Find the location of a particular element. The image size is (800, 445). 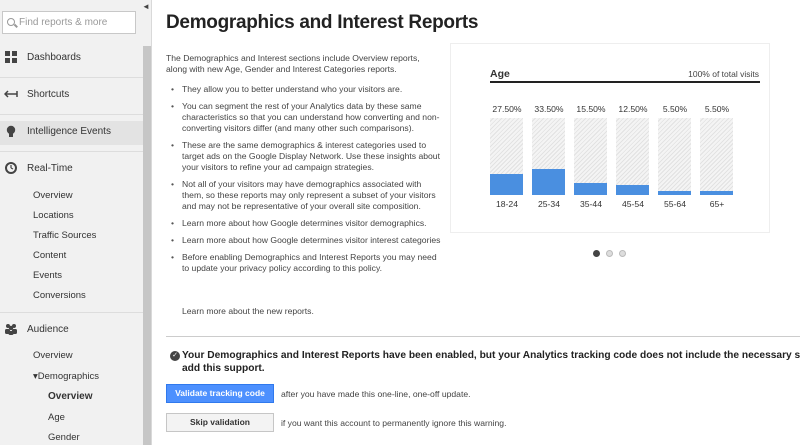

bar-value-label: 33.50% is located at coordinates (549, 109).